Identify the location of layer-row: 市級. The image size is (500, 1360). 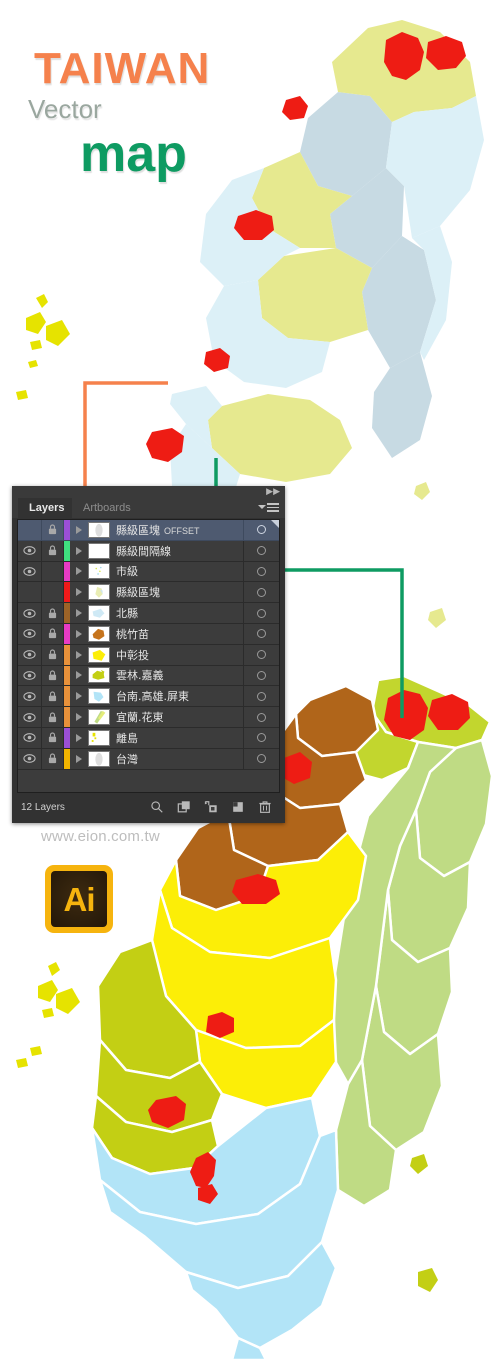
(148, 572).